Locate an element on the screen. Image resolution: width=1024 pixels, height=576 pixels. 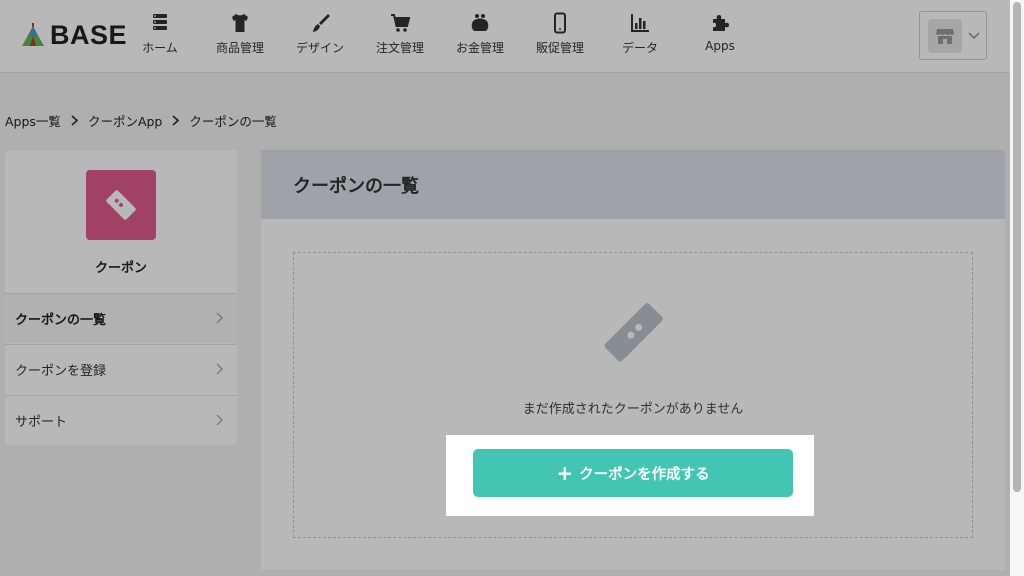
sidebar-item-register-coupon: クーポンを登録 is located at coordinates (121, 369).